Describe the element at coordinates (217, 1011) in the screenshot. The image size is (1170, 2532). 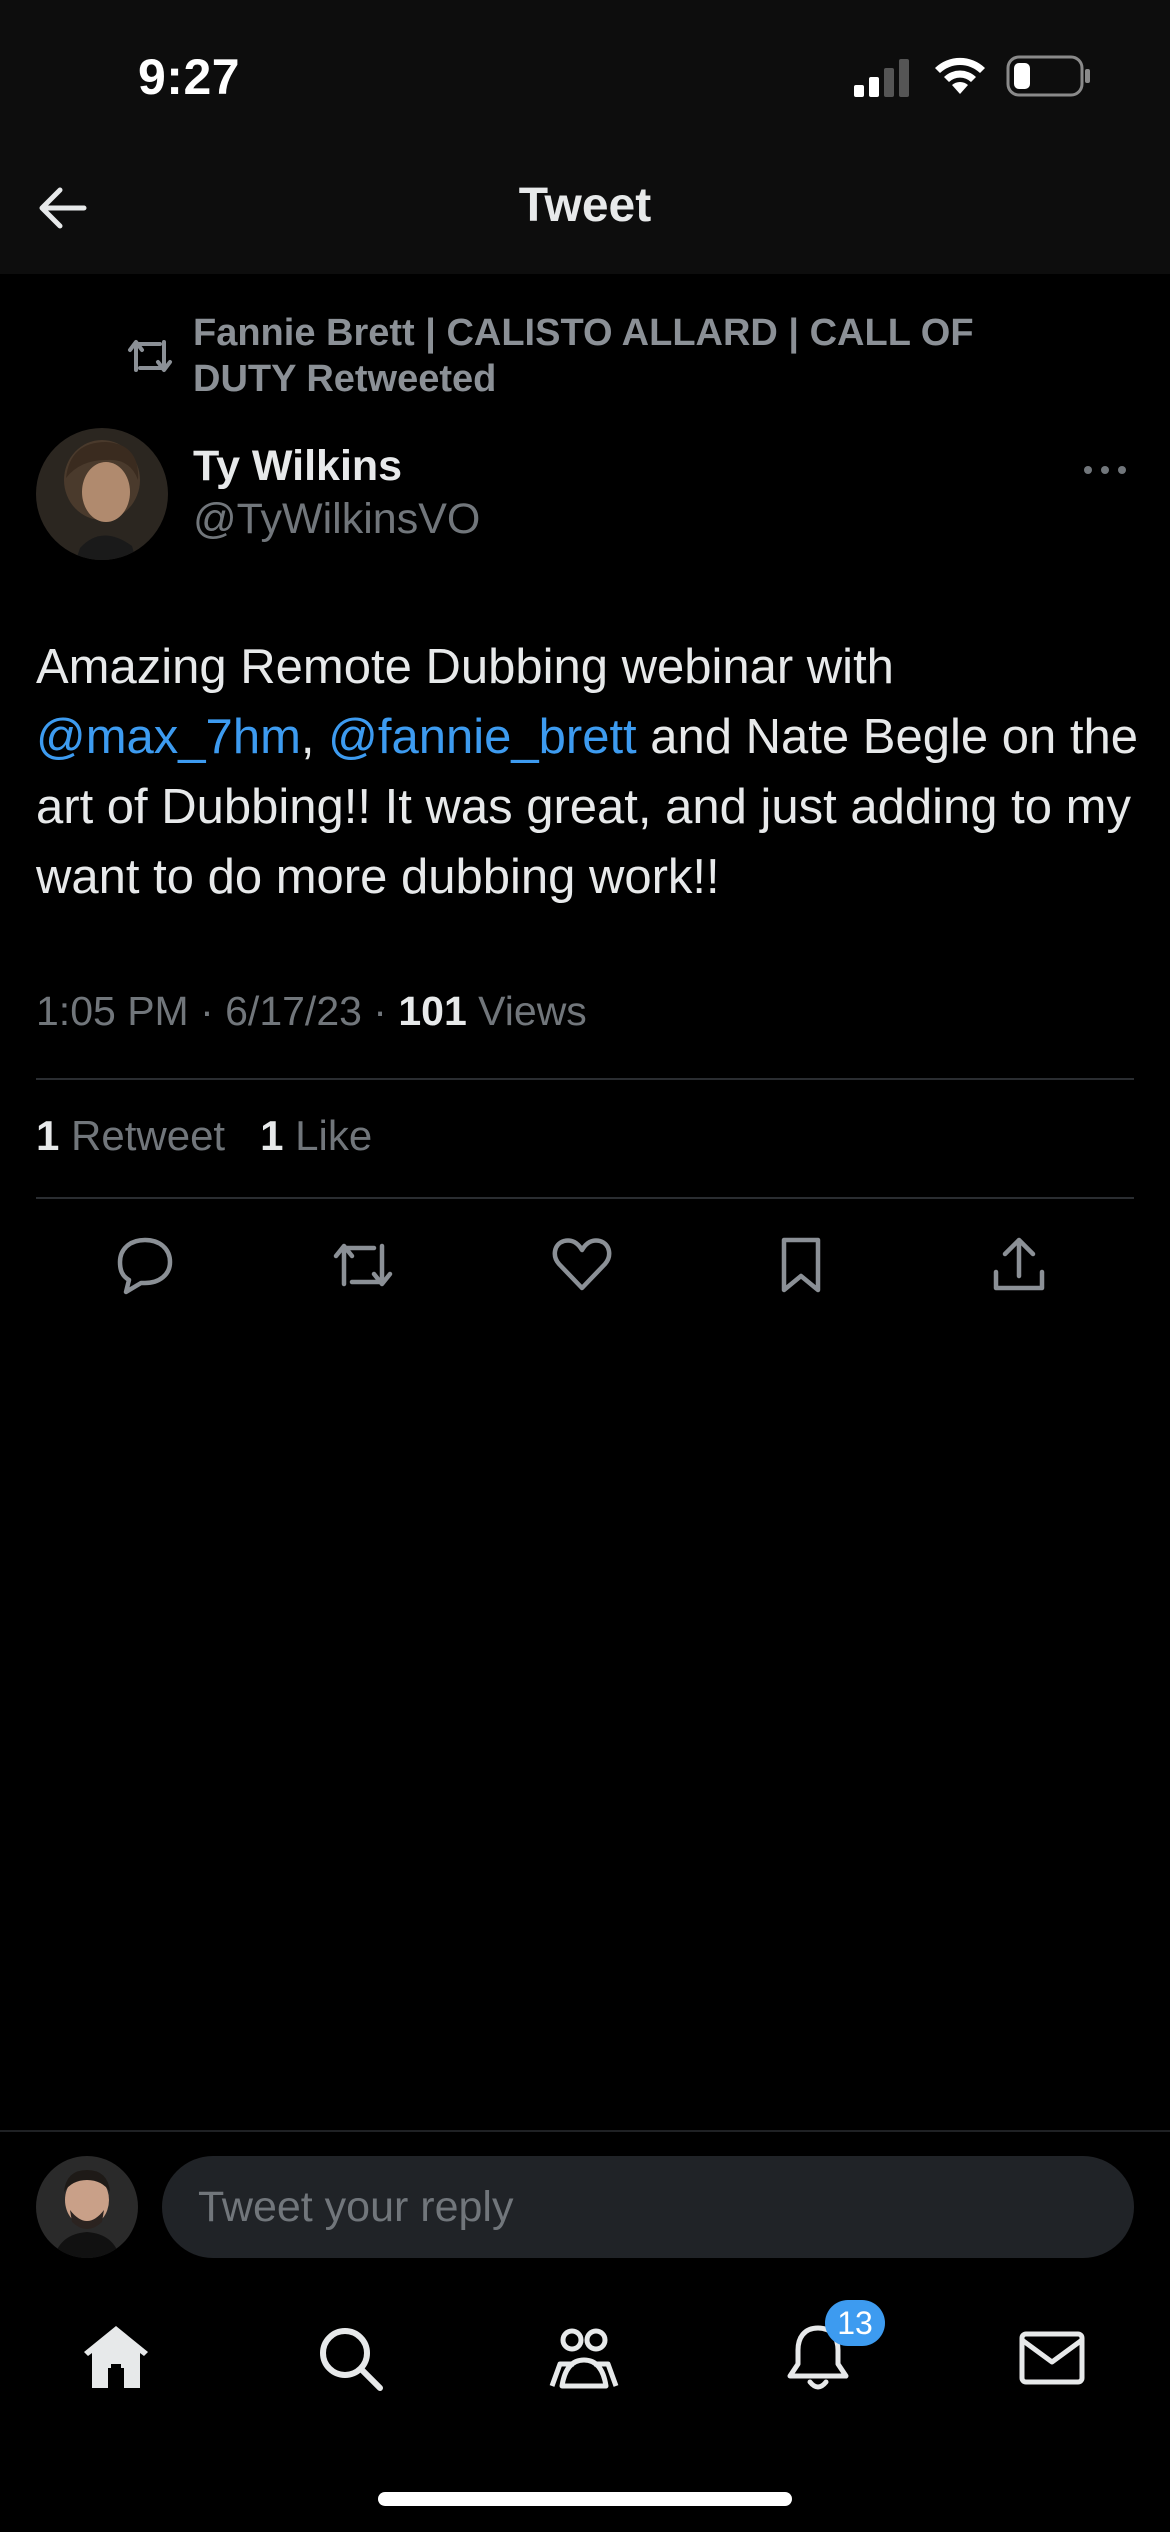
I see `tweet-timestamp: 1:05 PM · 6/17/23 ·` at that location.